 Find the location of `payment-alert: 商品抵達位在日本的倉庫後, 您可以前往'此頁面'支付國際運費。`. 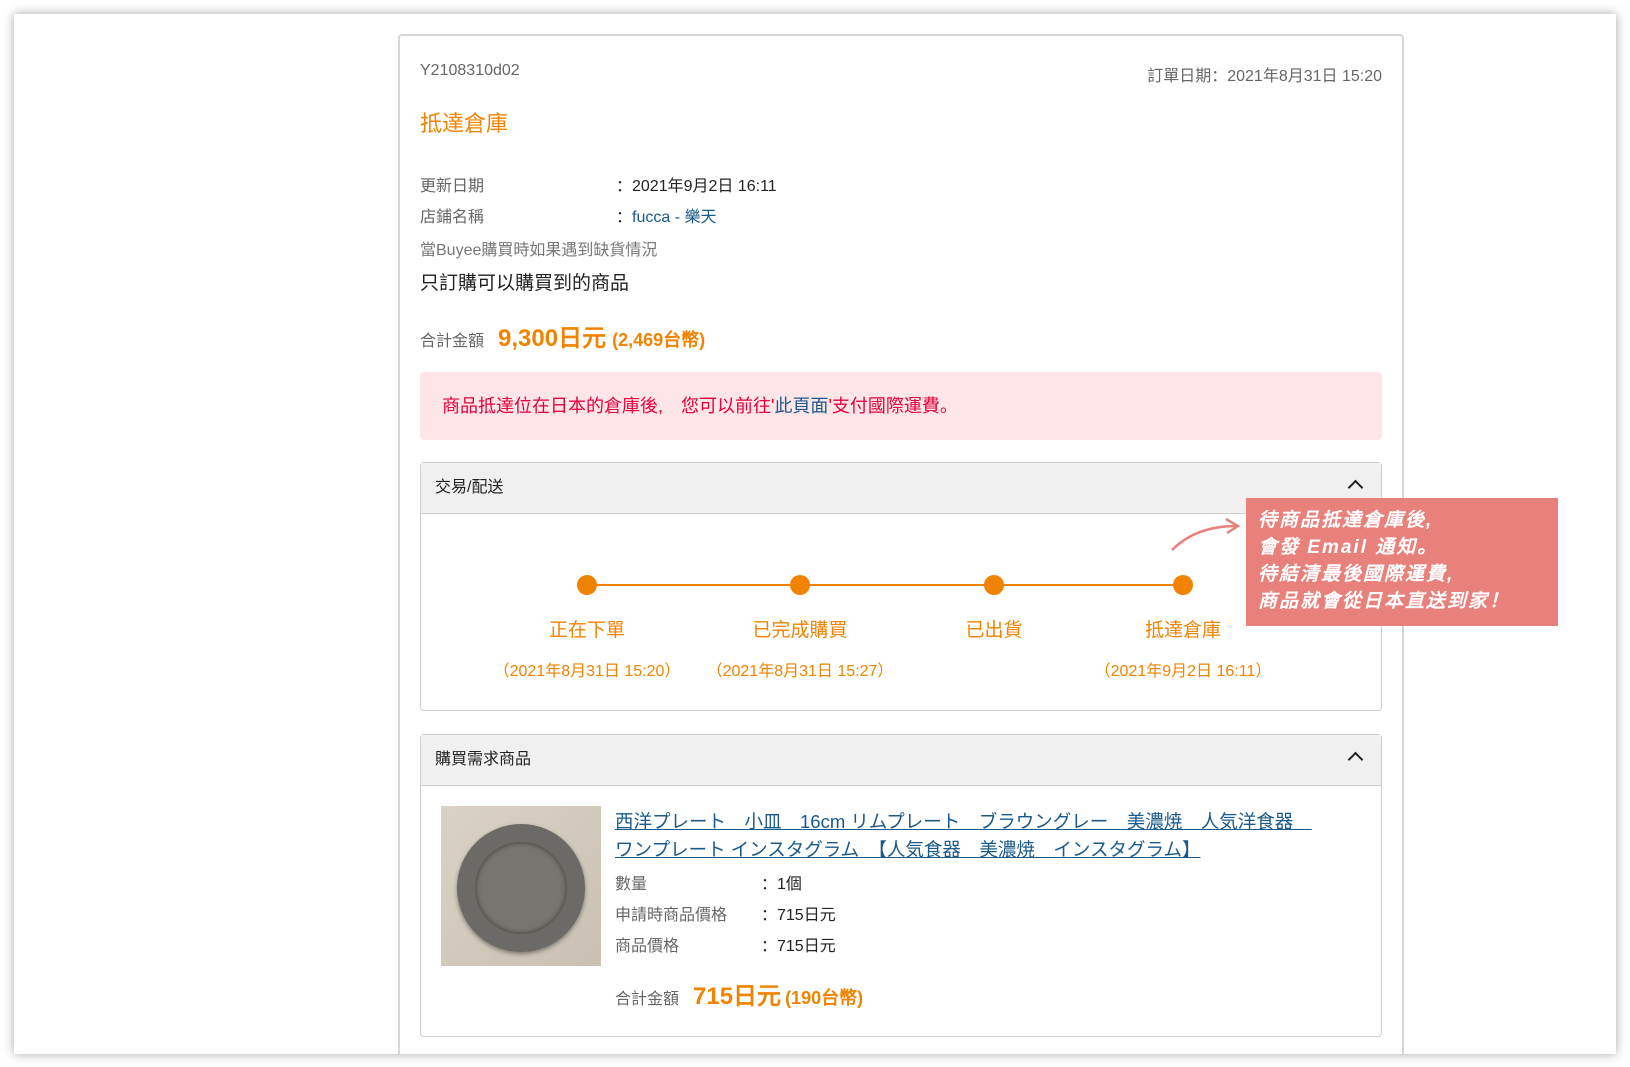

payment-alert: 商品抵達位在日本的倉庫後, 您可以前往'此頁面'支付國際運費。 is located at coordinates (901, 406).